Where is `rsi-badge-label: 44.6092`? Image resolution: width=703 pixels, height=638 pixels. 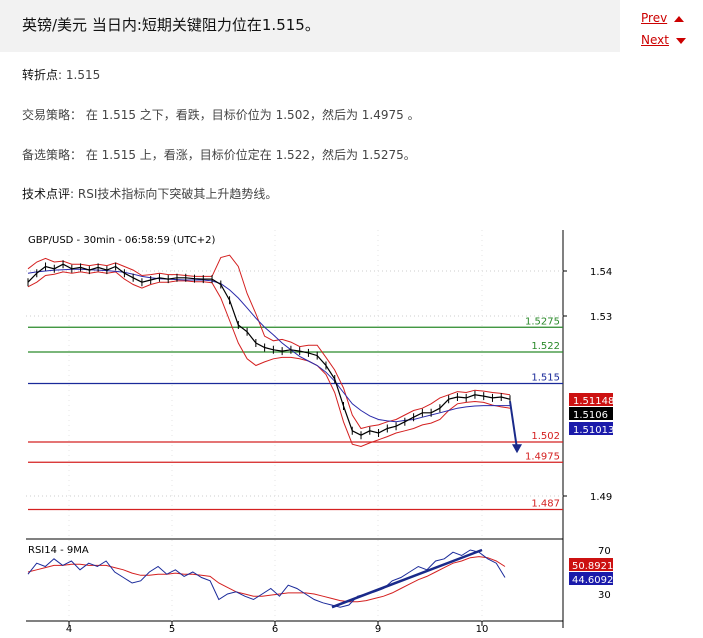 rsi-badge-label: 44.6092 is located at coordinates (592, 580).